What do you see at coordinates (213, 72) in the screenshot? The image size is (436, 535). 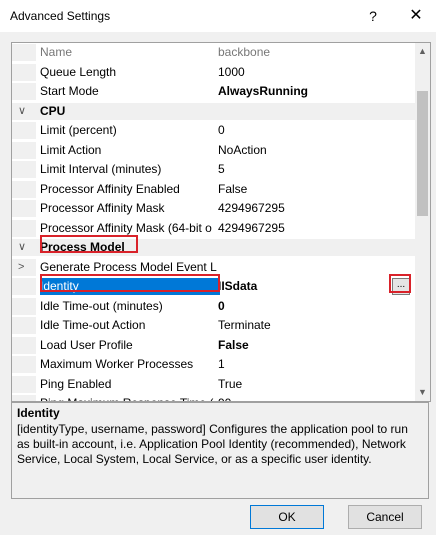 I see `property-row: Queue Length 1000` at bounding box center [213, 72].